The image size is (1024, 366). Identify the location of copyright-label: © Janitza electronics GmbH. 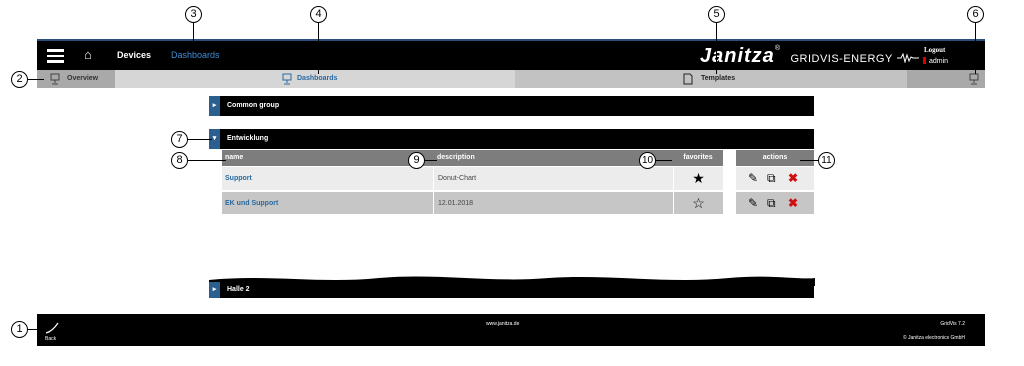
(933, 338).